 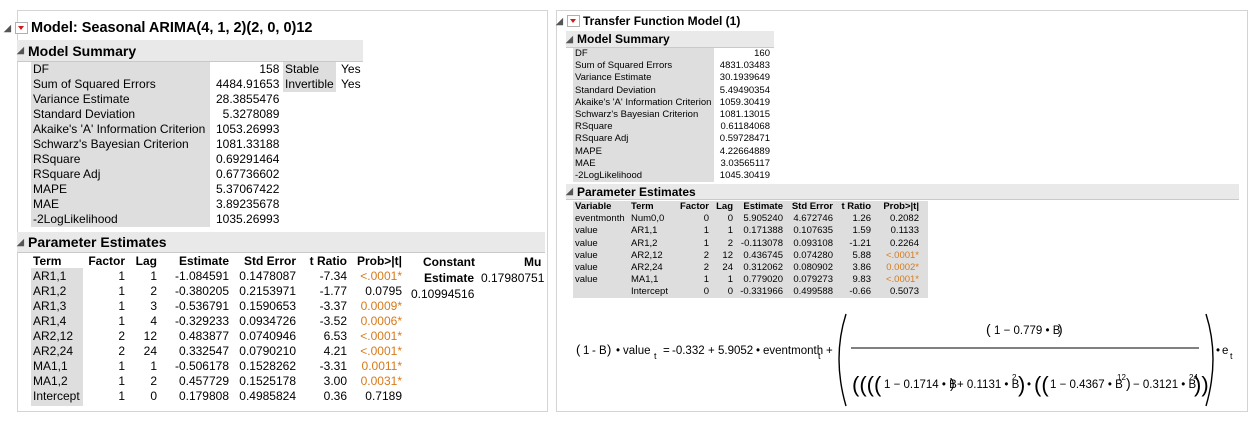 I want to click on summary-label: Sum of Squared Errors, so click(x=624, y=66).